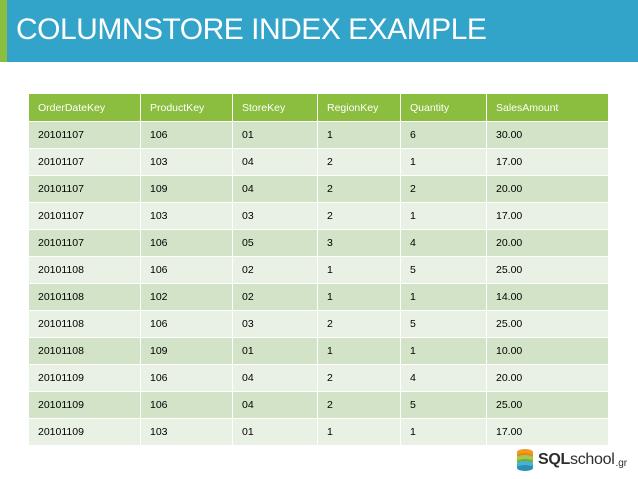  I want to click on table-cell: 6, so click(443, 135).